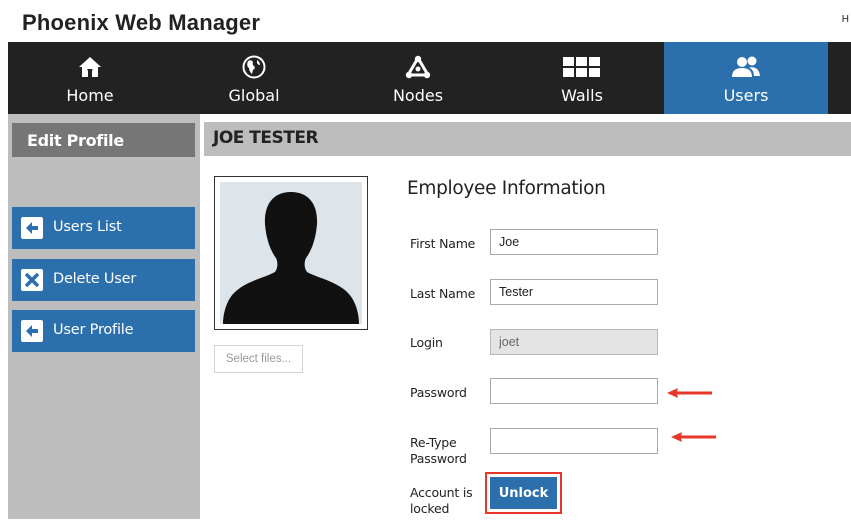 Image resolution: width=851 pixels, height=529 pixels. I want to click on login-label: Login, so click(426, 342).